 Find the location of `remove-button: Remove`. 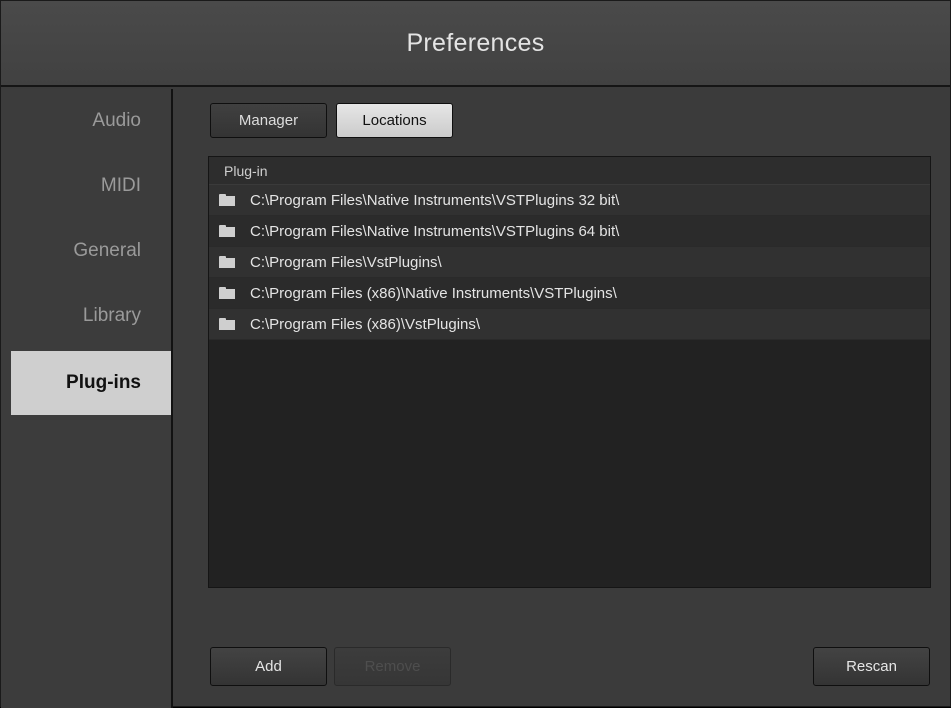

remove-button: Remove is located at coordinates (392, 666).